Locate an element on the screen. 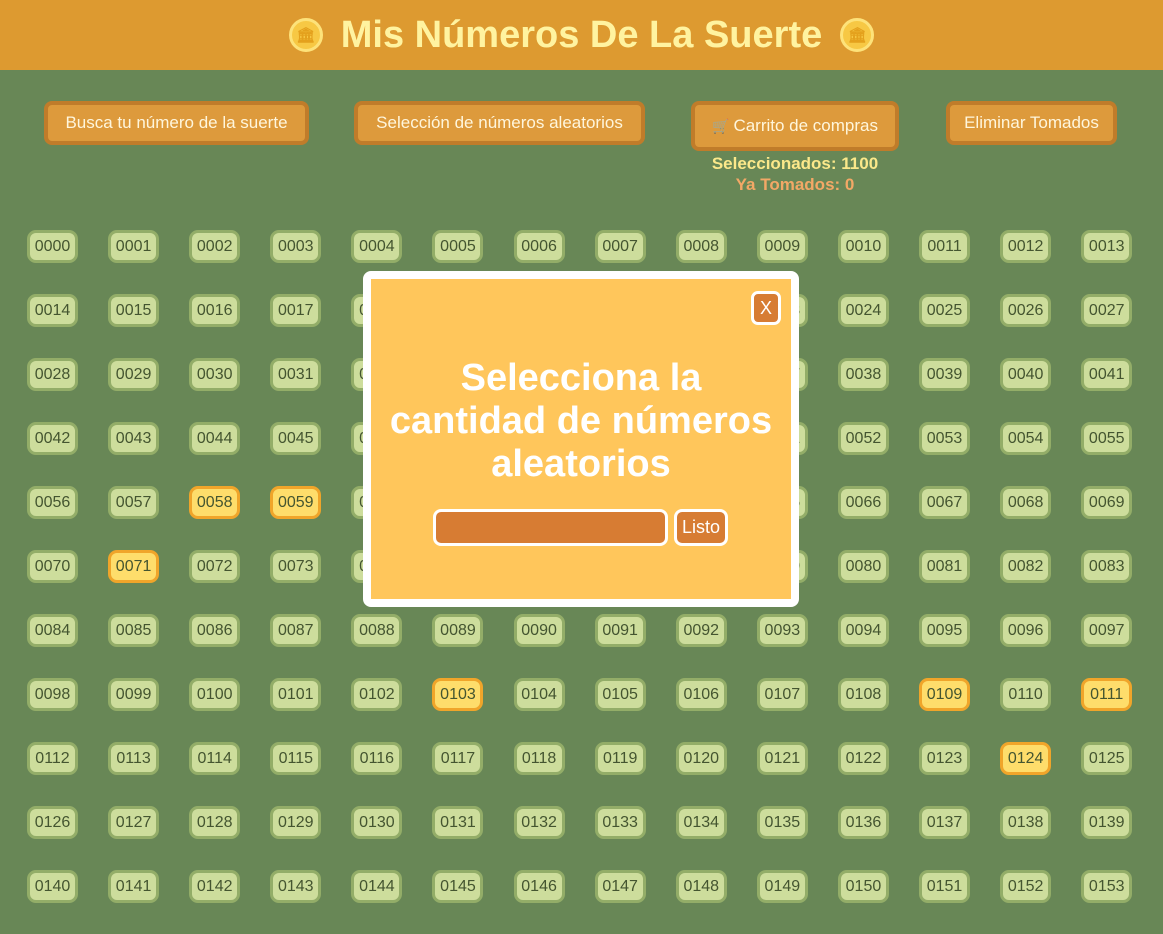 This screenshot has width=1163, height=934. number-tile: 0067 is located at coordinates (945, 502).